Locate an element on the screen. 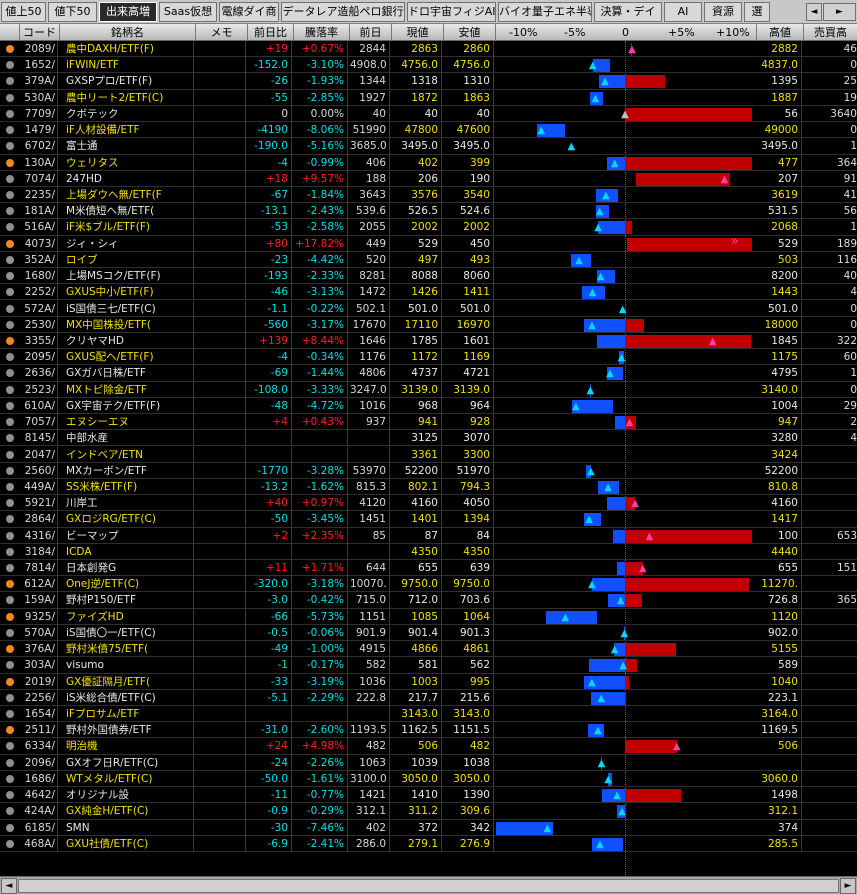 This screenshot has height=894, width=857. tab-1: 値下50 is located at coordinates (72, 12).